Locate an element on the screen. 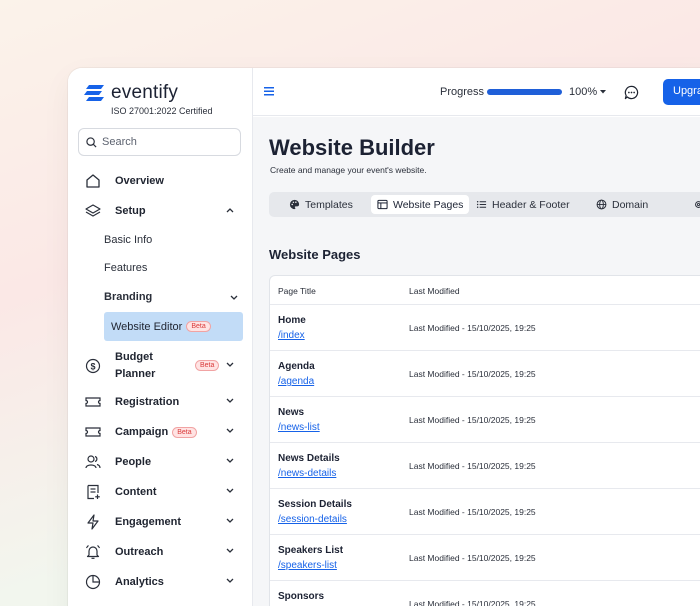 The image size is (700, 606). gear-icon is located at coordinates (697, 204).